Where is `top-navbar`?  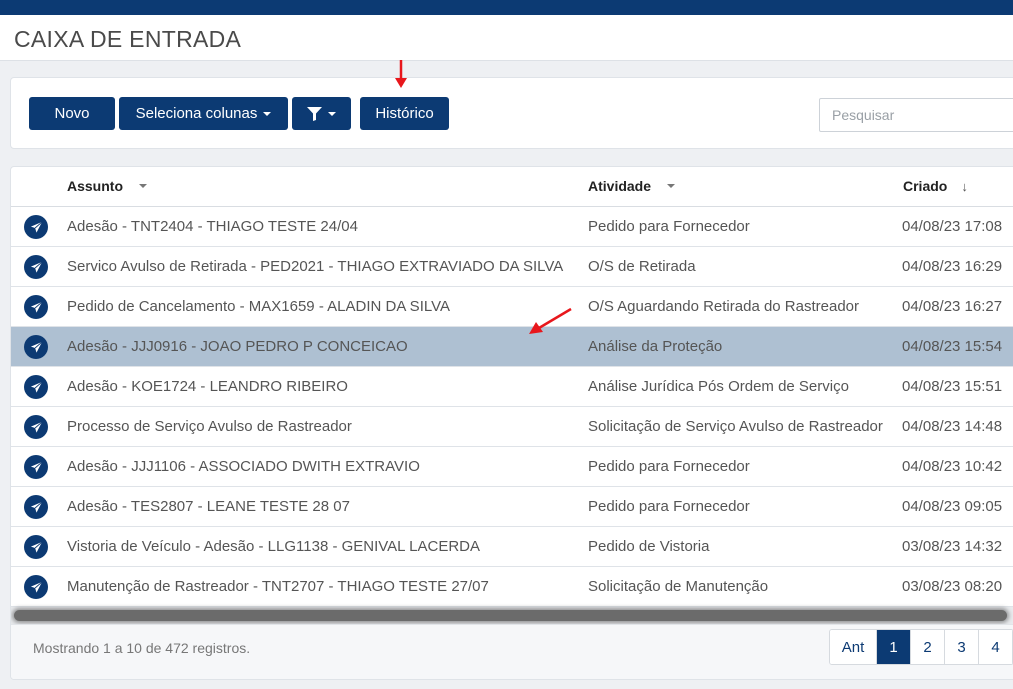
top-navbar is located at coordinates (506, 7).